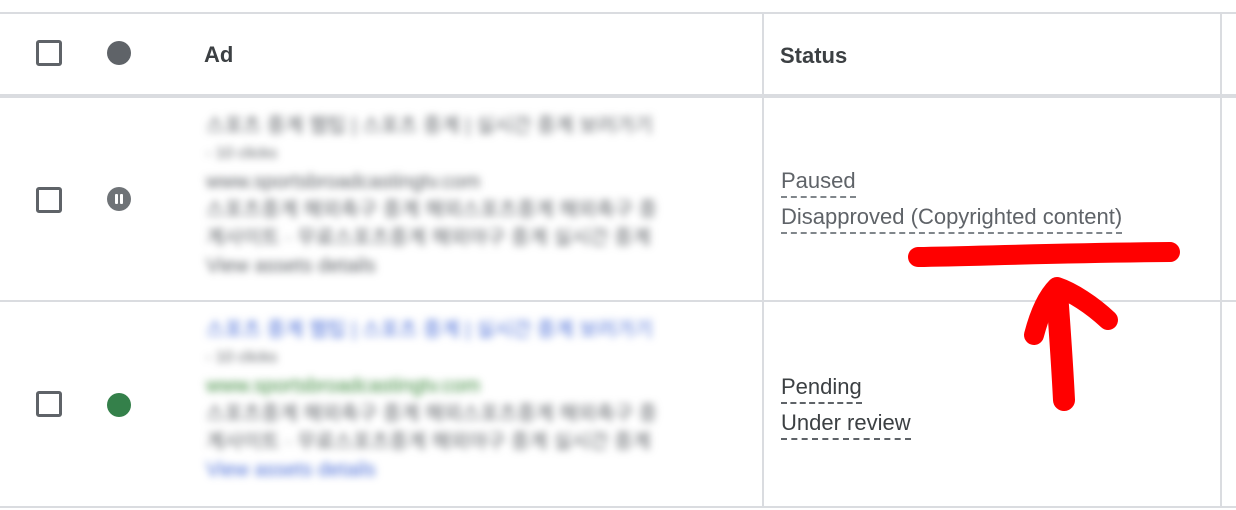 This screenshot has width=1236, height=510. Describe the element at coordinates (1044, 254) in the screenshot. I see `annotation-underline` at that location.